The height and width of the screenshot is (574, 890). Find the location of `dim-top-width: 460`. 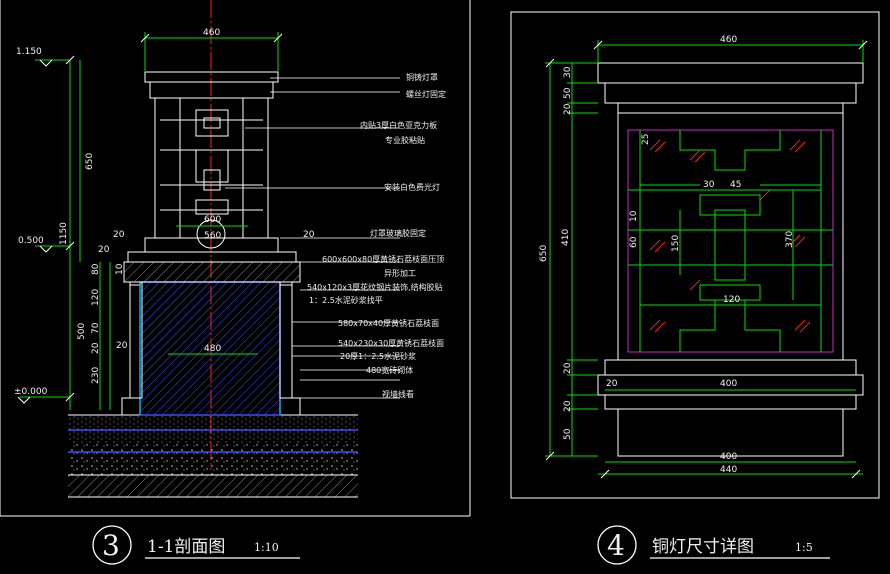

dim-top-width: 460 is located at coordinates (211, 33).